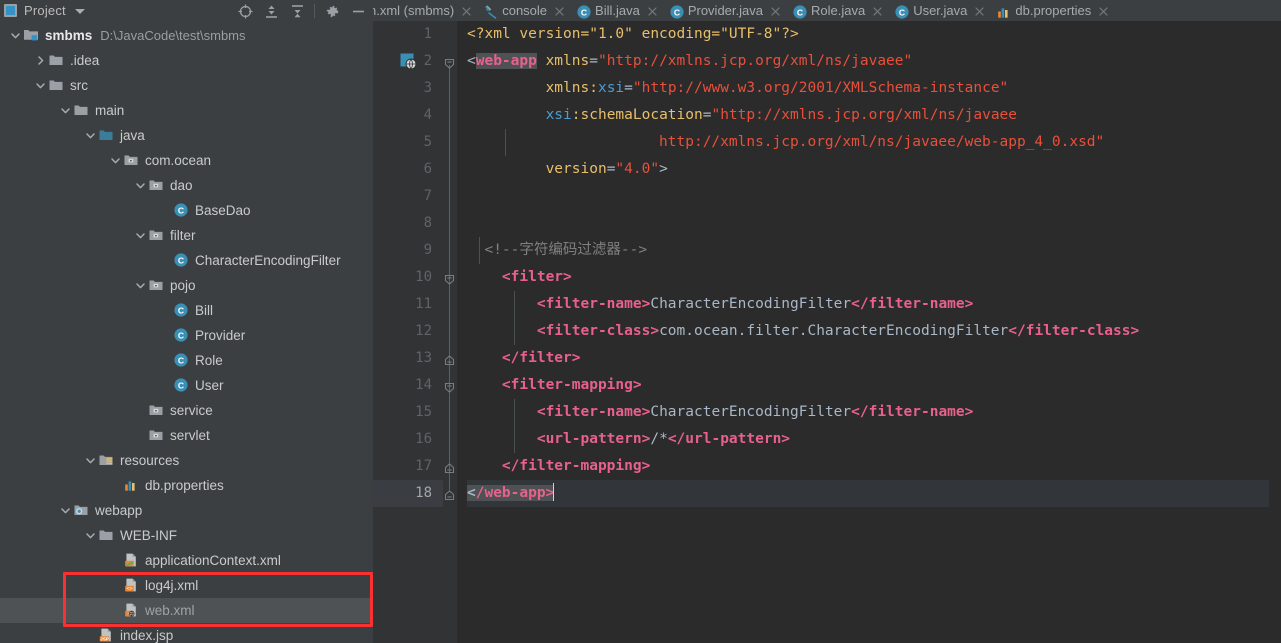  What do you see at coordinates (178, 160) in the screenshot?
I see `tree-item-label: com.ocean` at bounding box center [178, 160].